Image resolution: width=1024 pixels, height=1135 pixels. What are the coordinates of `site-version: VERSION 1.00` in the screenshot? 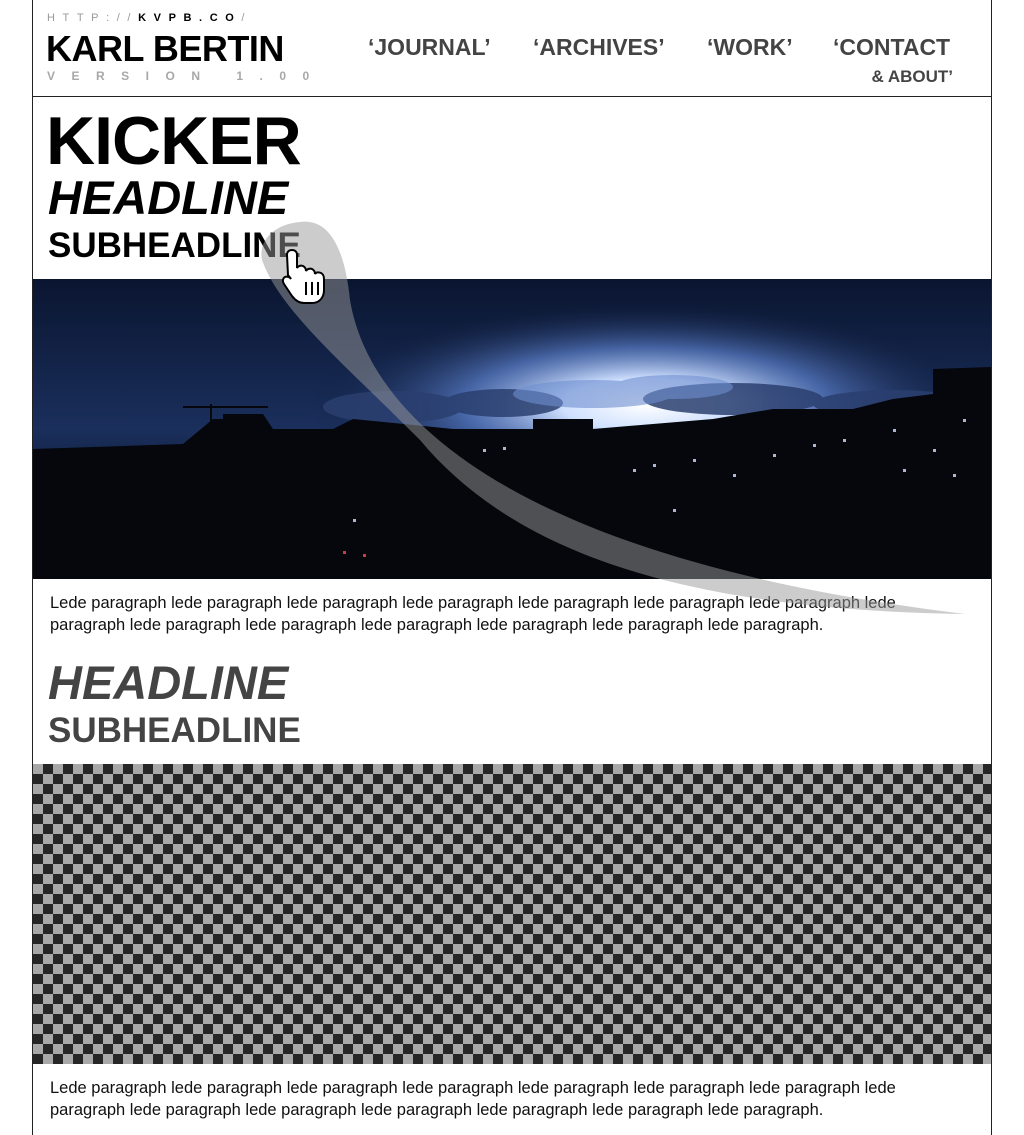 It's located at (186, 76).